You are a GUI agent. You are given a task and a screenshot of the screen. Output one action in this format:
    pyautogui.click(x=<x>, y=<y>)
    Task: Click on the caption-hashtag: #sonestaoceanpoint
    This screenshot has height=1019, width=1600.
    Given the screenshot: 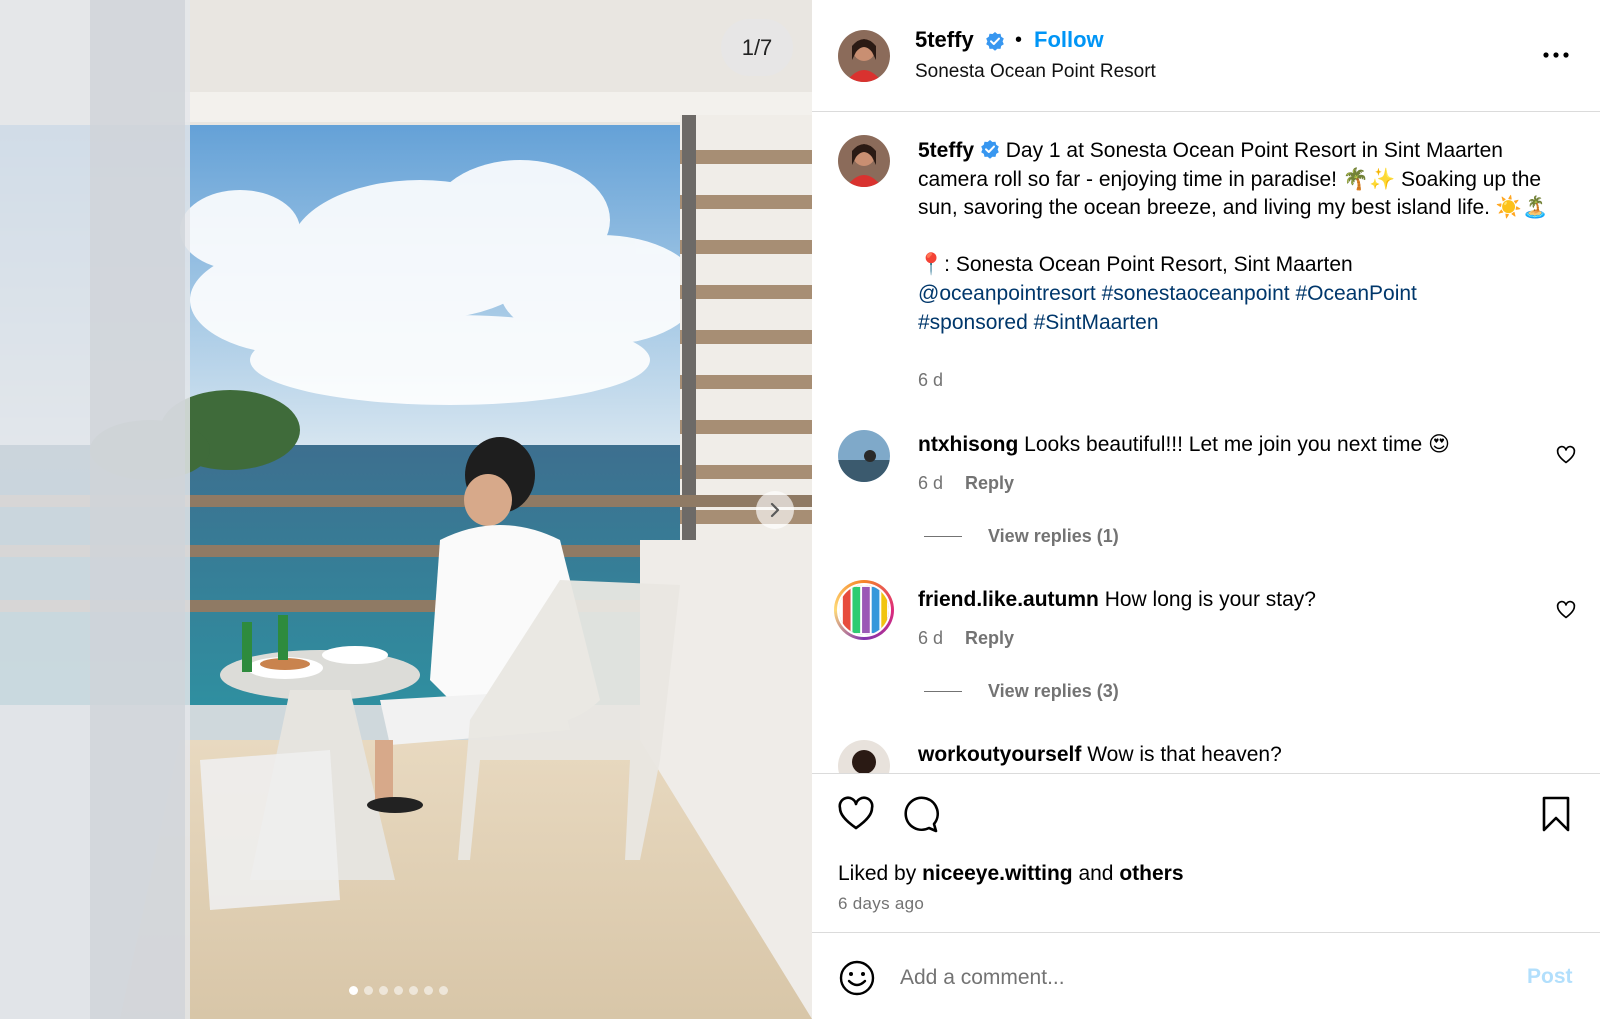 What is the action you would take?
    pyautogui.click(x=1196, y=293)
    